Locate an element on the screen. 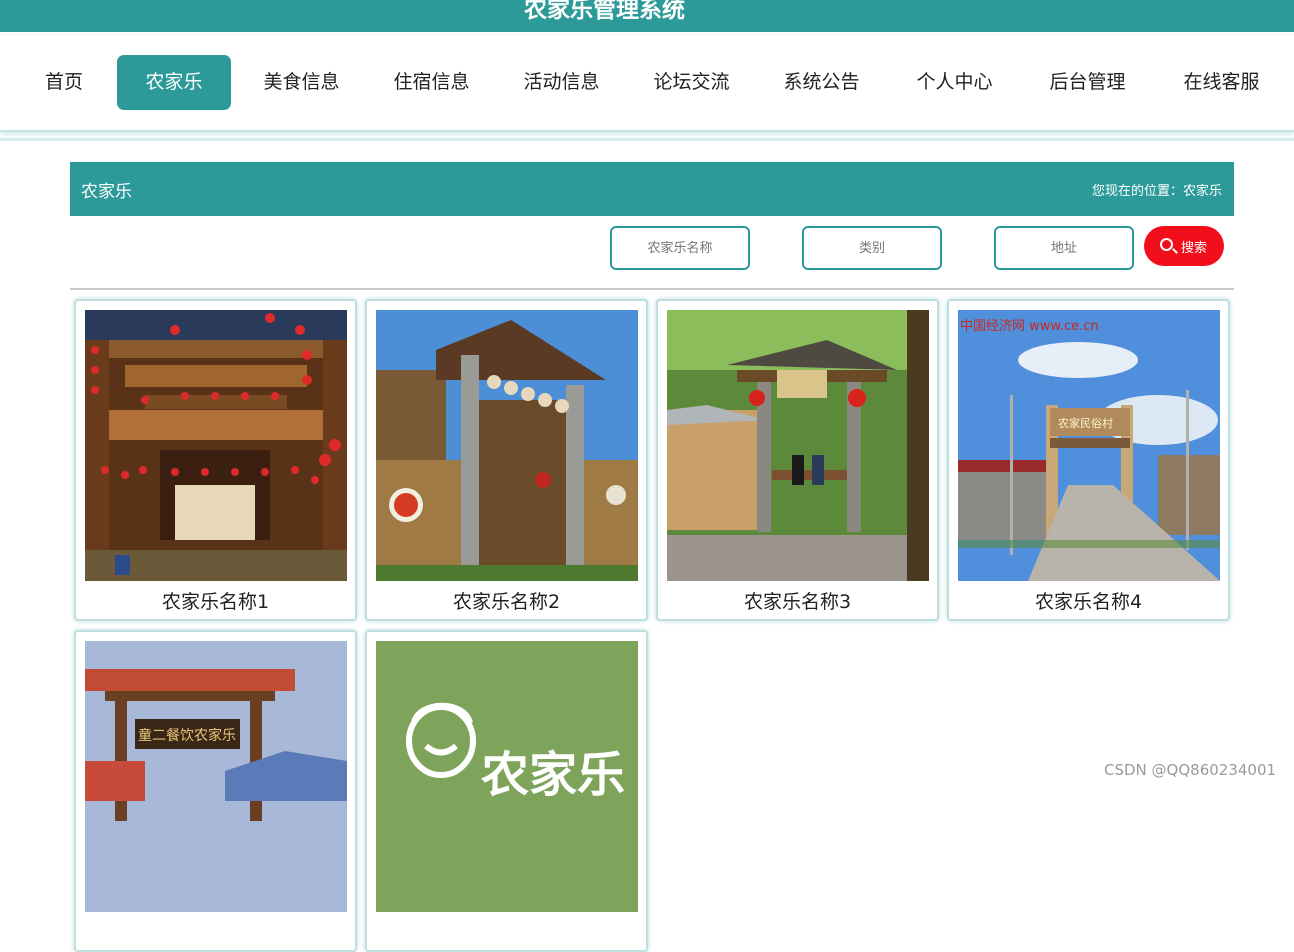  nav-item-home: 首页 is located at coordinates (64, 82).